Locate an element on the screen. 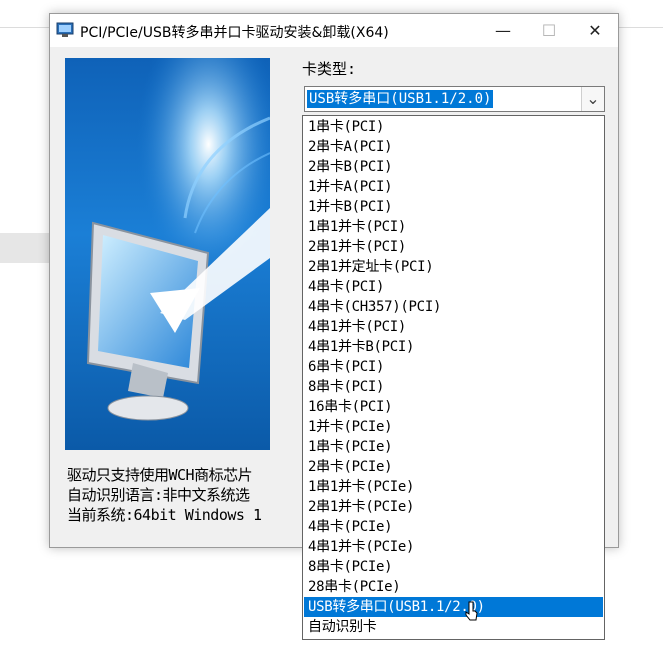 The image size is (663, 647). close-button: ✕ is located at coordinates (595, 30).